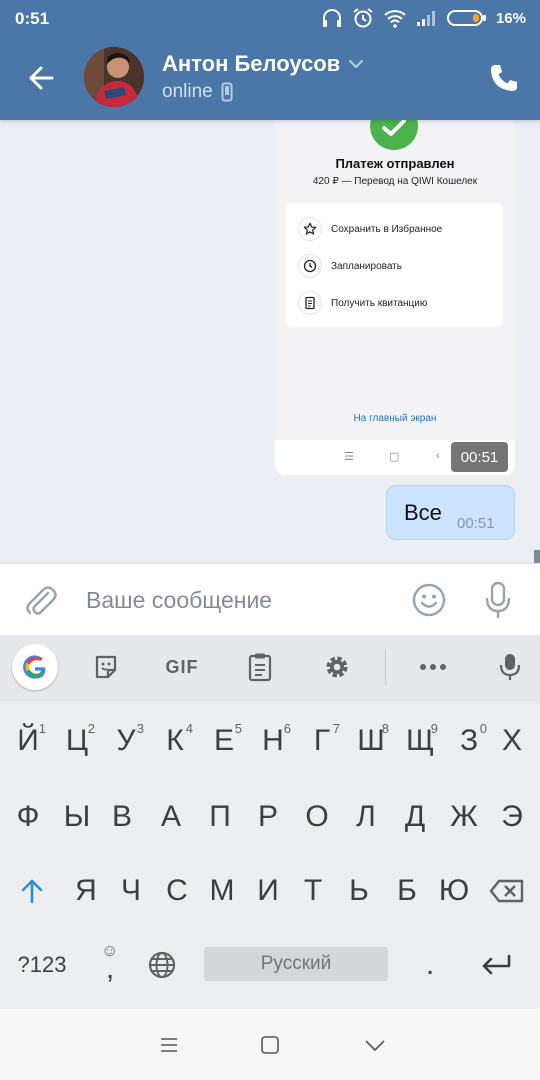 The height and width of the screenshot is (1080, 540). I want to click on contact-name-row: Антон Белоусов, so click(263, 64).